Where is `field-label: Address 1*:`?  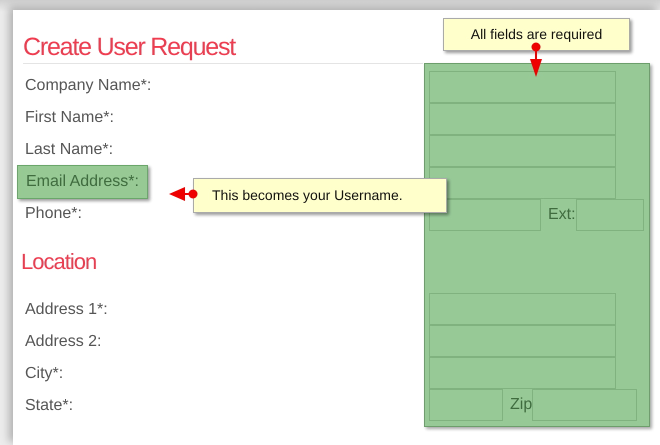
field-label: Address 1*: is located at coordinates (66, 310).